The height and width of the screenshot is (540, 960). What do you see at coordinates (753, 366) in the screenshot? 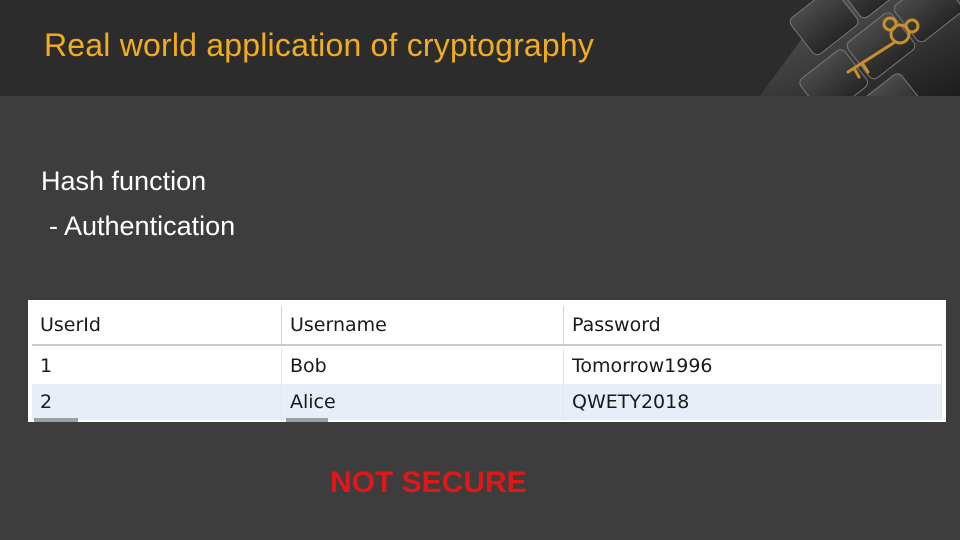
I see `cell-password: Tomorrow1996` at bounding box center [753, 366].